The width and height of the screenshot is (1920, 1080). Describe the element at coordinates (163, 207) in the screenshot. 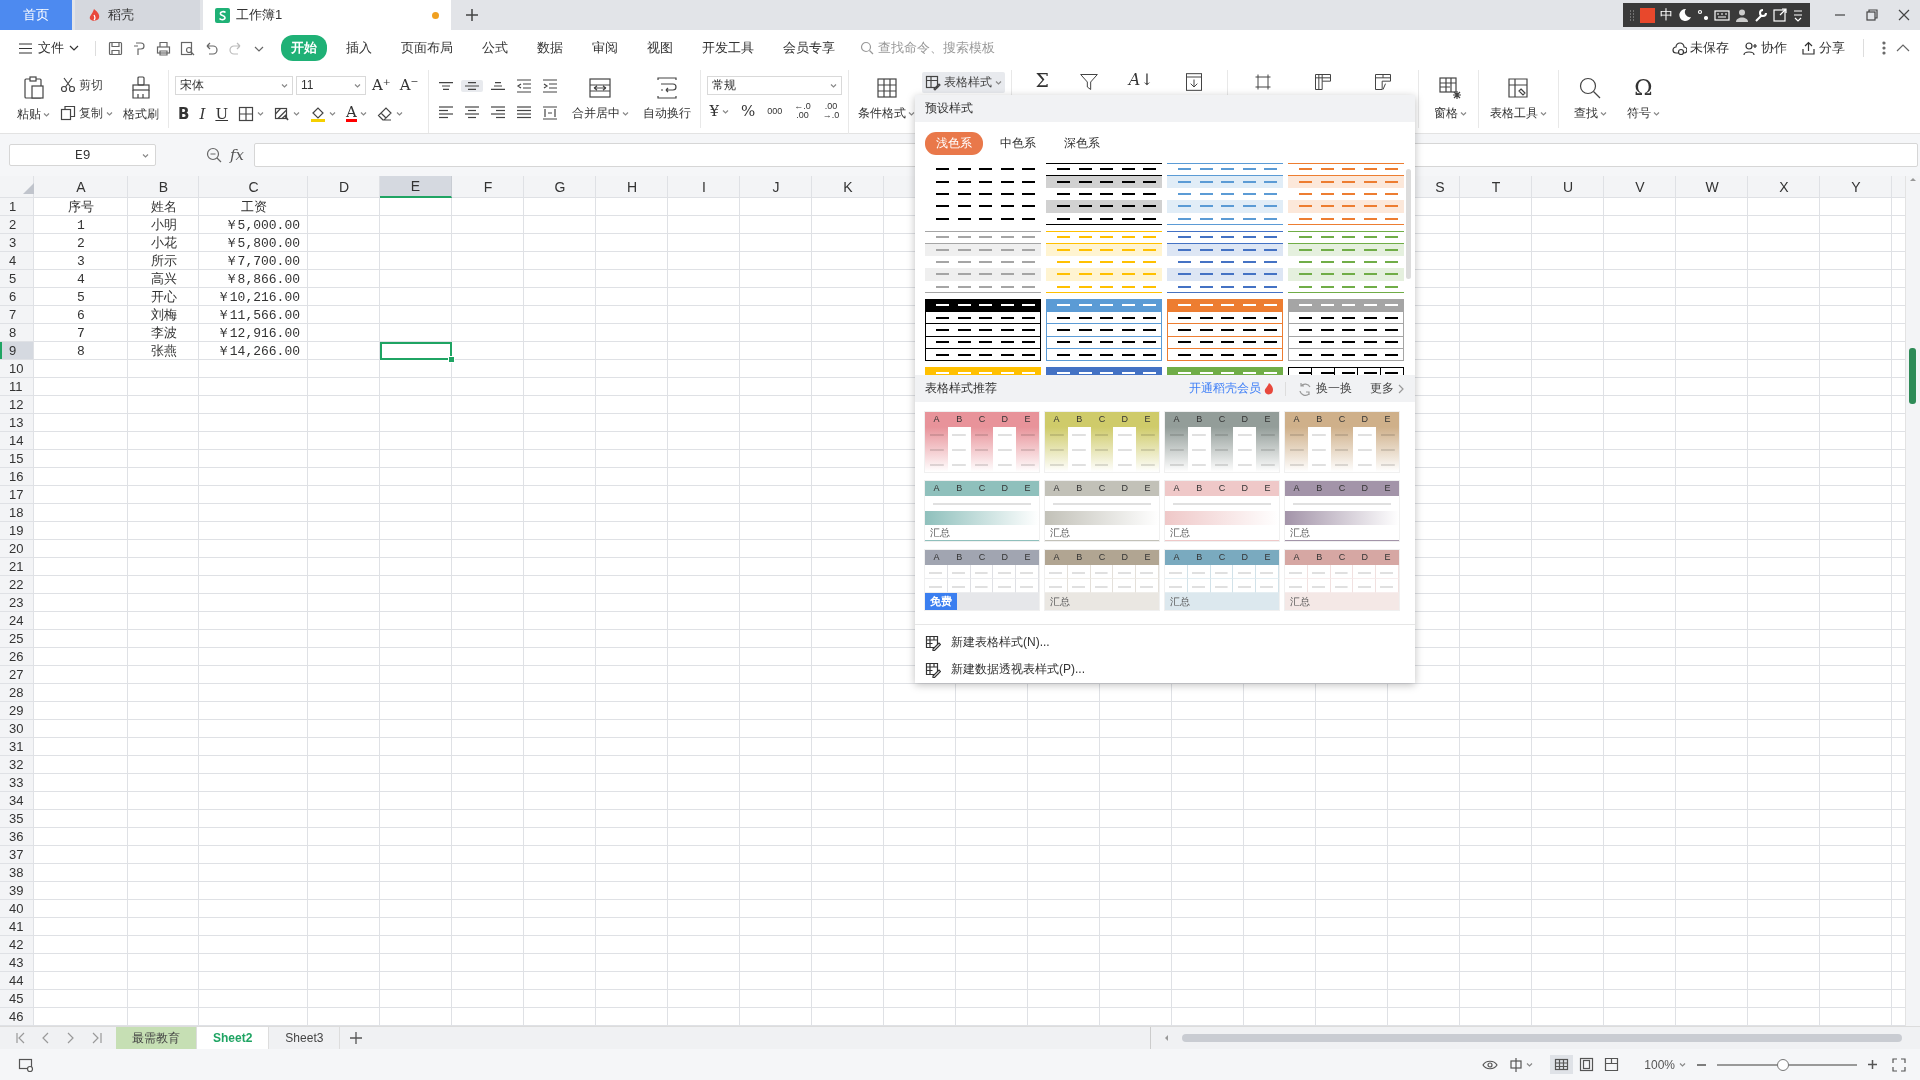

I see `table-cell-text: 姓名` at that location.